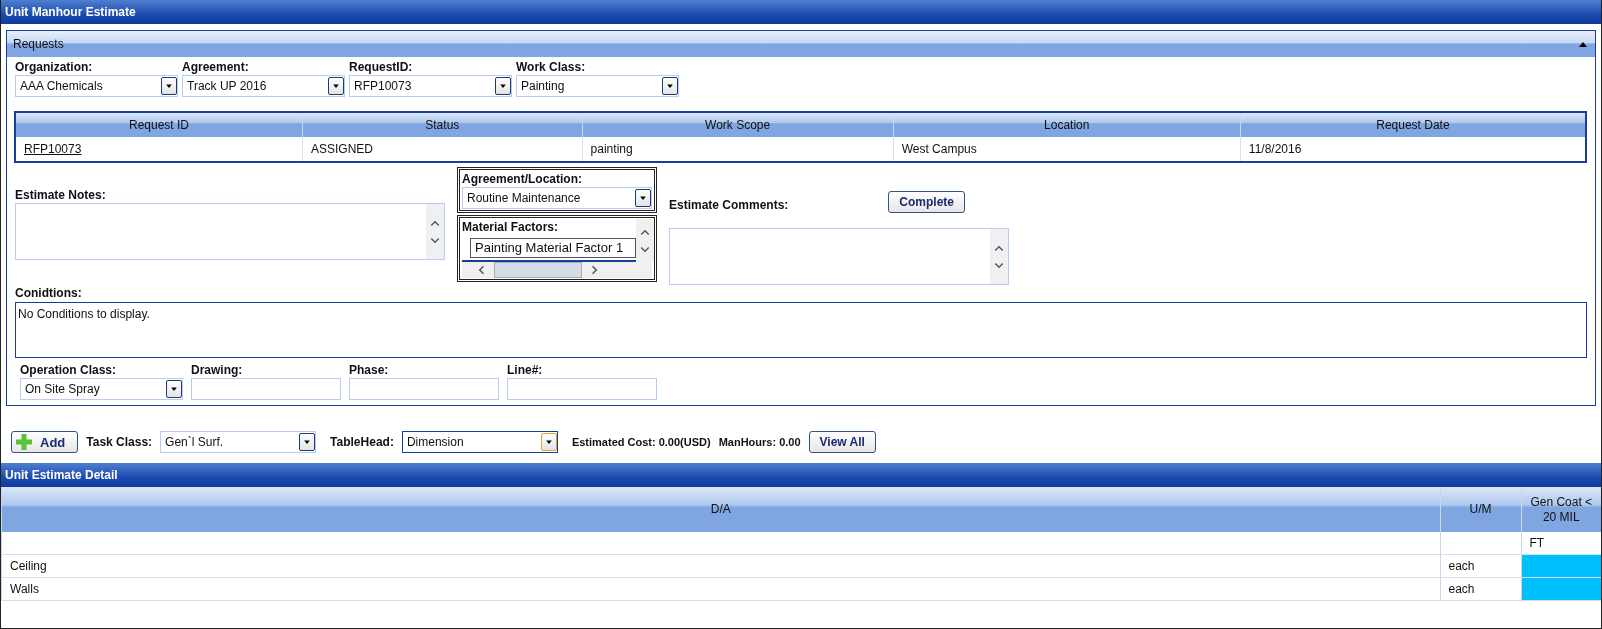 This screenshot has width=1602, height=629. I want to click on field-label: Phase:, so click(369, 370).